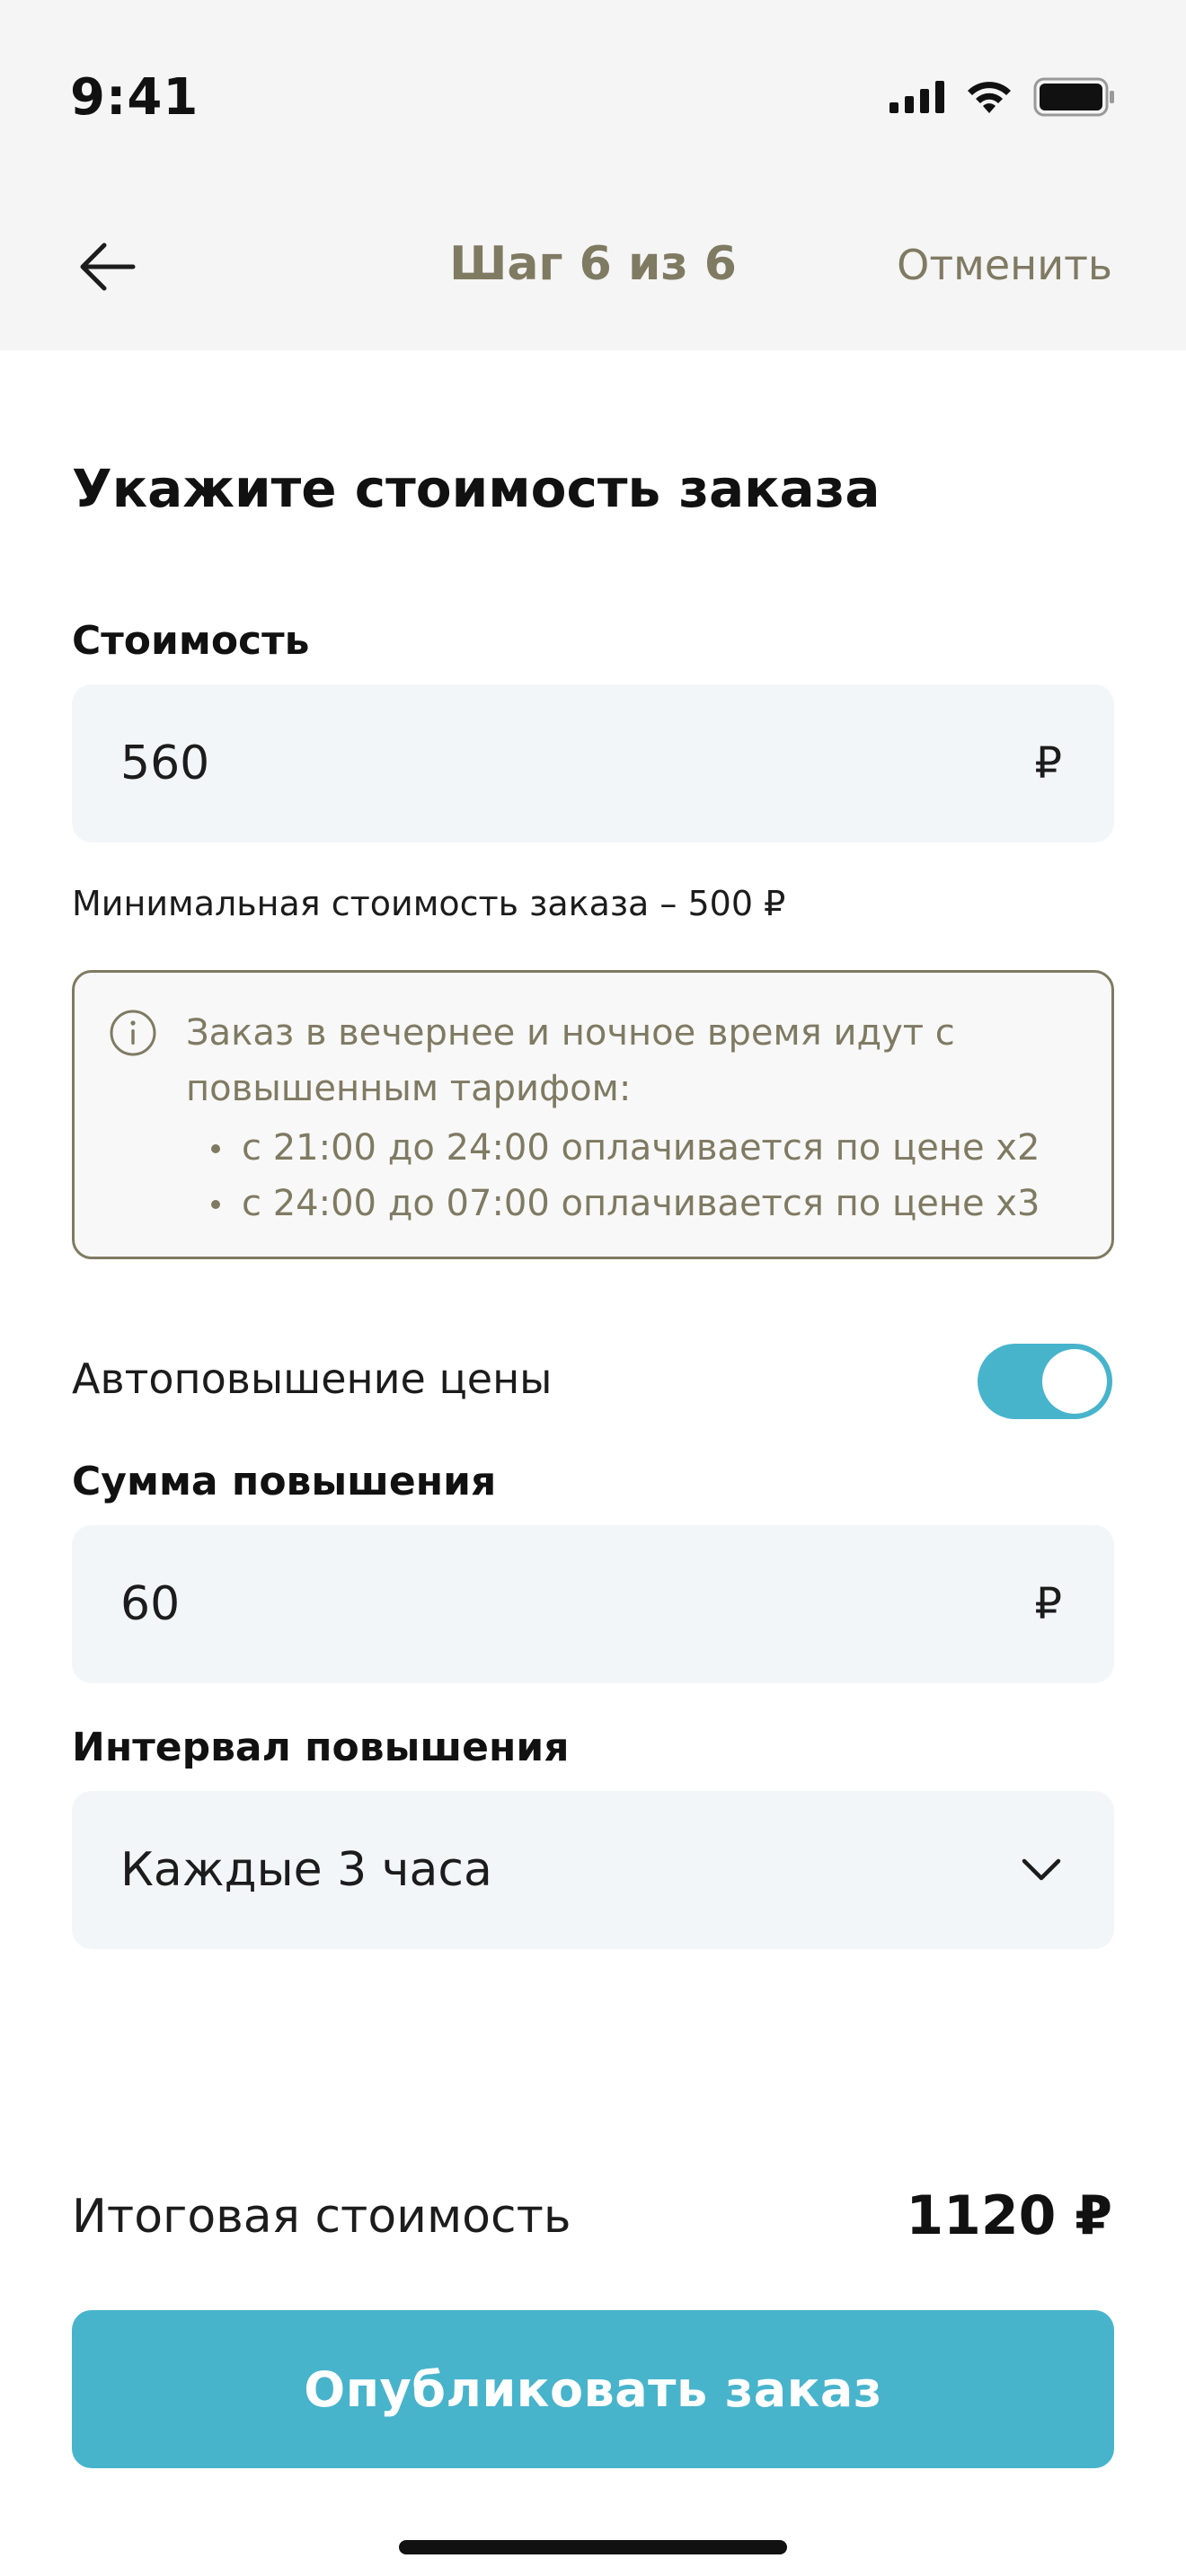 The image size is (1186, 2576). What do you see at coordinates (593, 1870) in the screenshot?
I see `raise-interval-select: Каждые 3 часа` at bounding box center [593, 1870].